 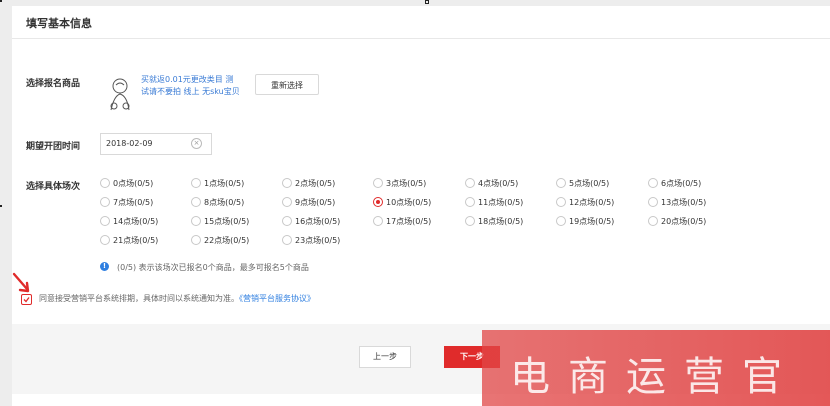 What do you see at coordinates (592, 221) in the screenshot?
I see `session-option-label: 19点场(0/5)` at bounding box center [592, 221].